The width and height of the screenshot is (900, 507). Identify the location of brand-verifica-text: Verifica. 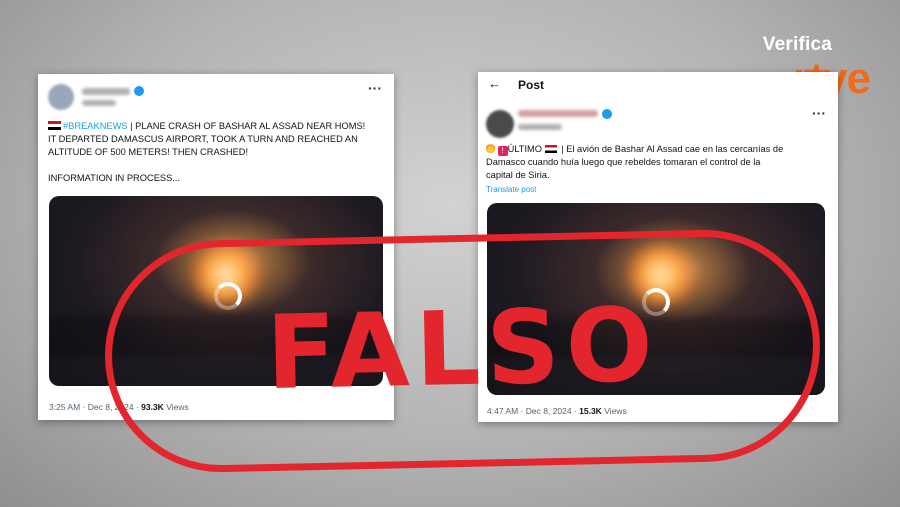
(797, 44).